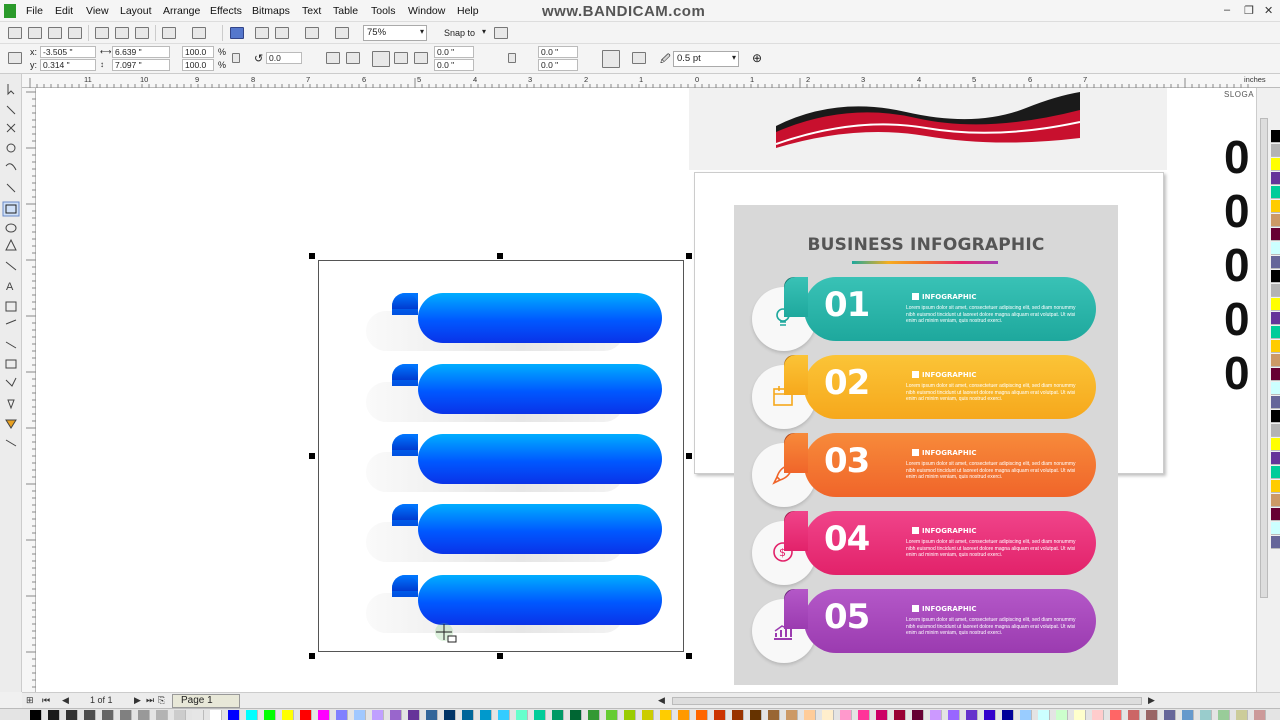 The image size is (1280, 720). Describe the element at coordinates (500, 256) in the screenshot. I see `resize-handle-n` at that location.